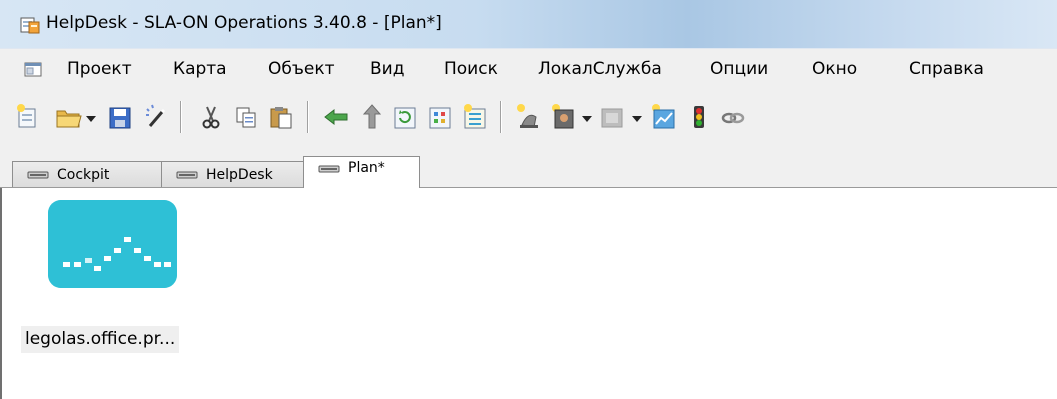 Image resolution: width=1057 pixels, height=399 pixels. What do you see at coordinates (528, 170) in the screenshot?
I see `document-tabs: Cockpit HelpDesk Plan*` at bounding box center [528, 170].